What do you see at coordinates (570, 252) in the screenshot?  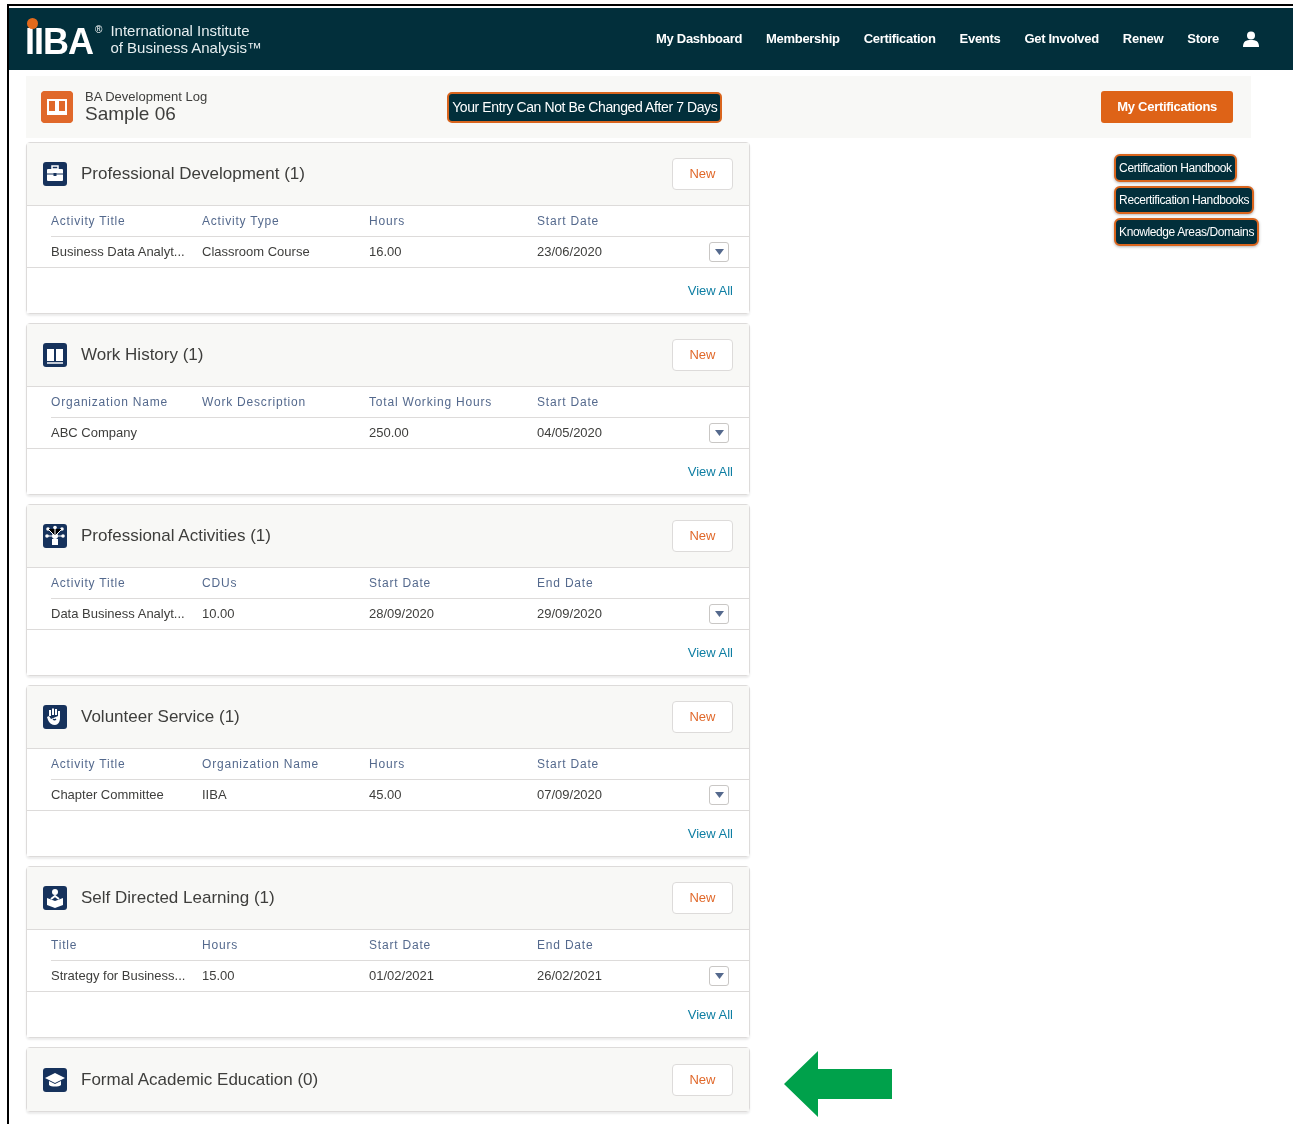 I see `table-cell-text: 23/06/2020` at bounding box center [570, 252].